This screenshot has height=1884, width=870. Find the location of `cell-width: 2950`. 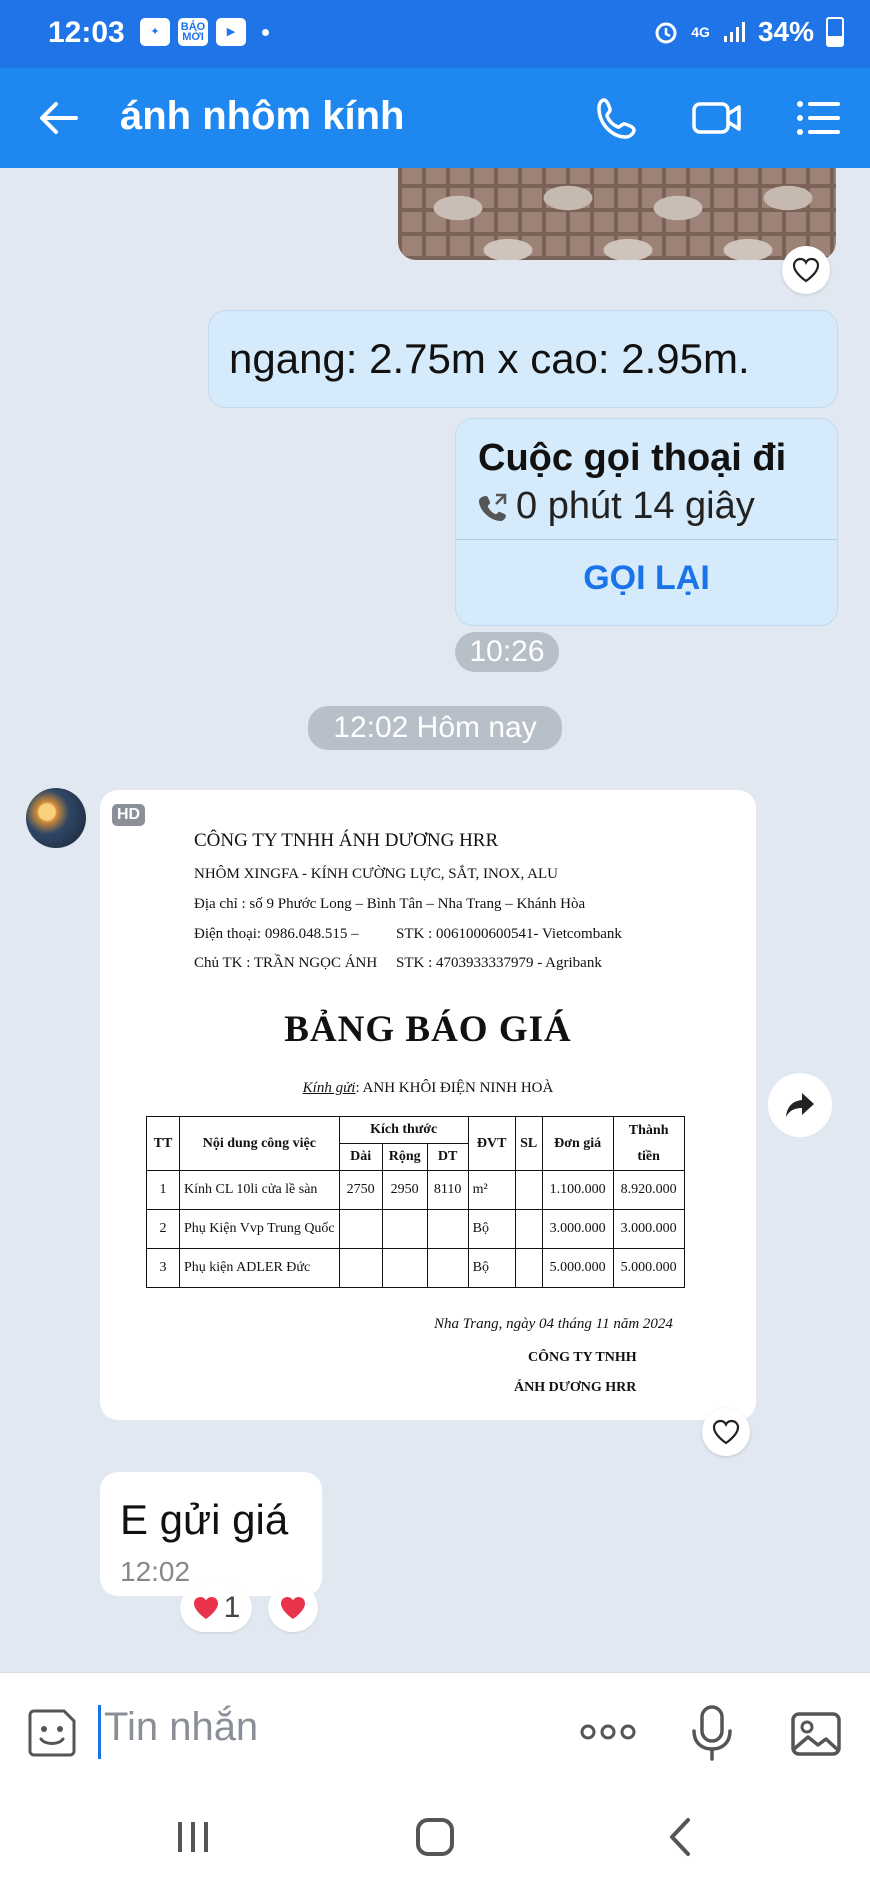

cell-width: 2950 is located at coordinates (404, 1190).